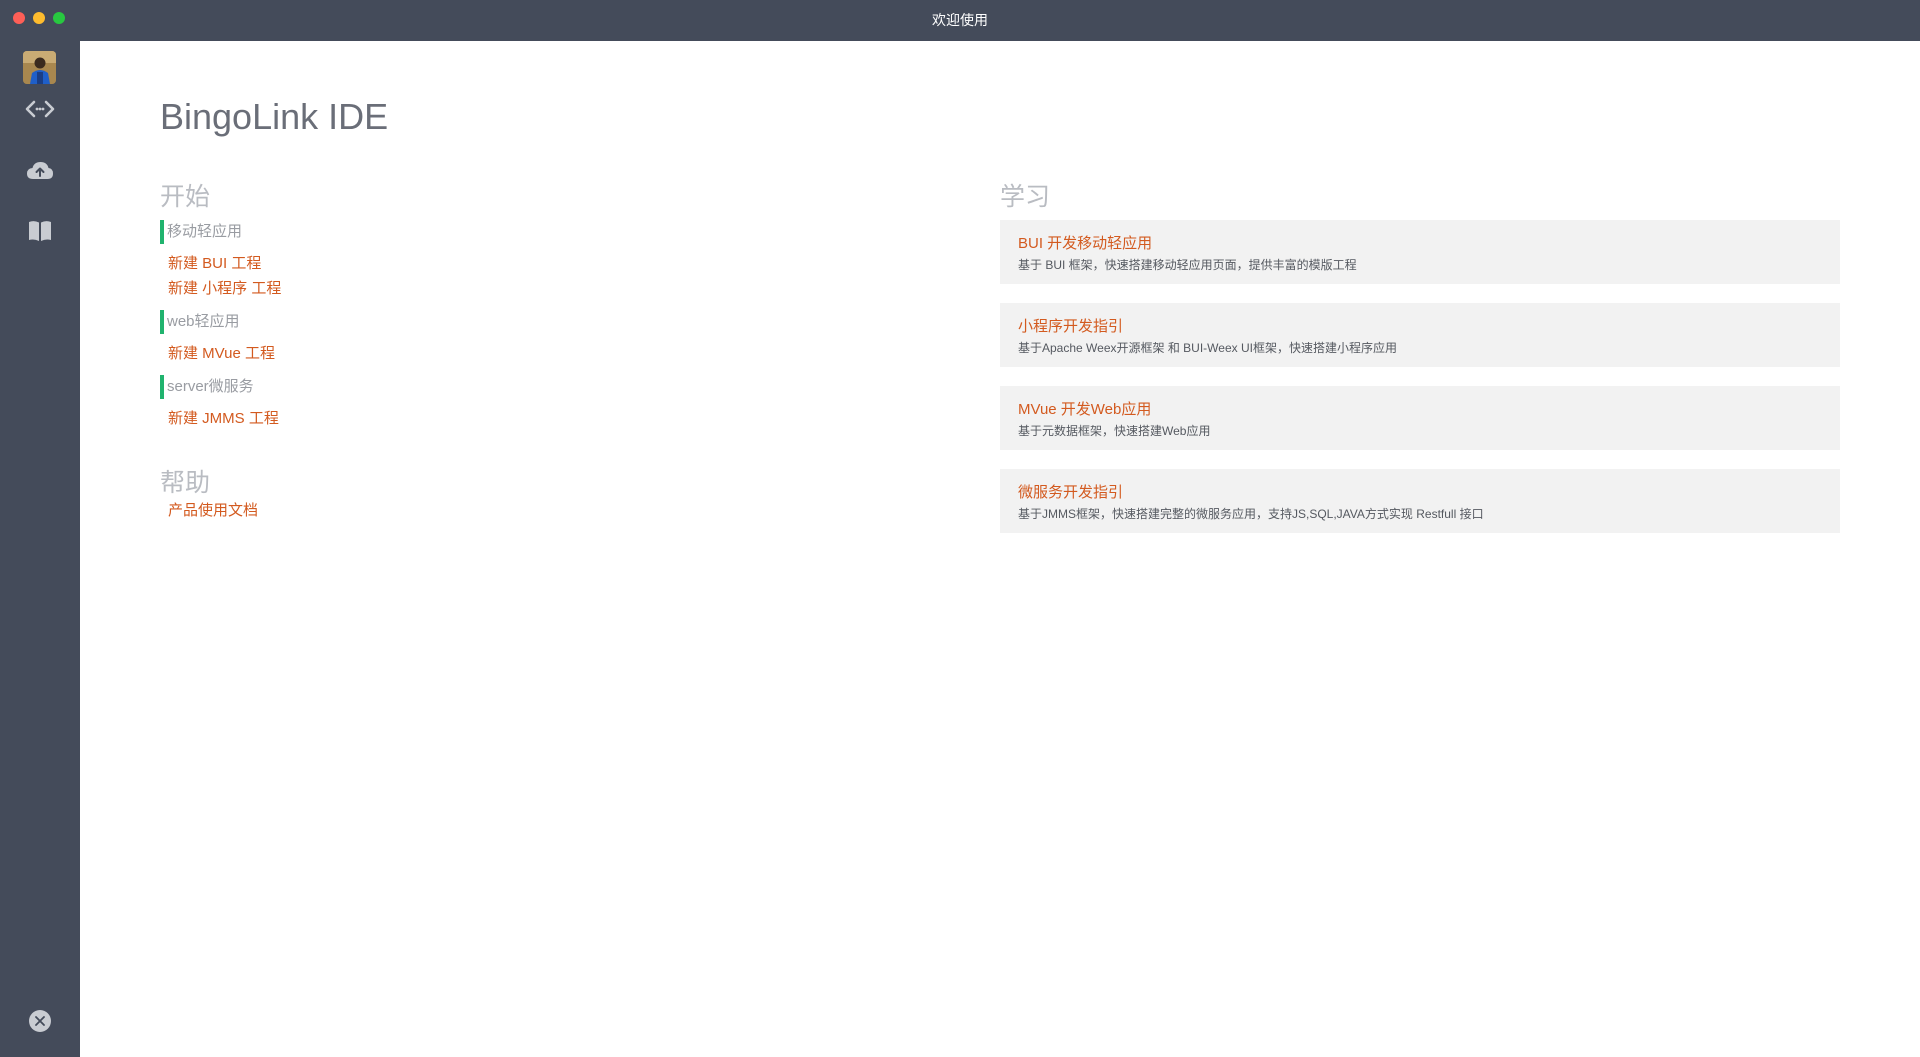 Image resolution: width=1920 pixels, height=1057 pixels. Describe the element at coordinates (40, 109) in the screenshot. I see `code-icon` at that location.